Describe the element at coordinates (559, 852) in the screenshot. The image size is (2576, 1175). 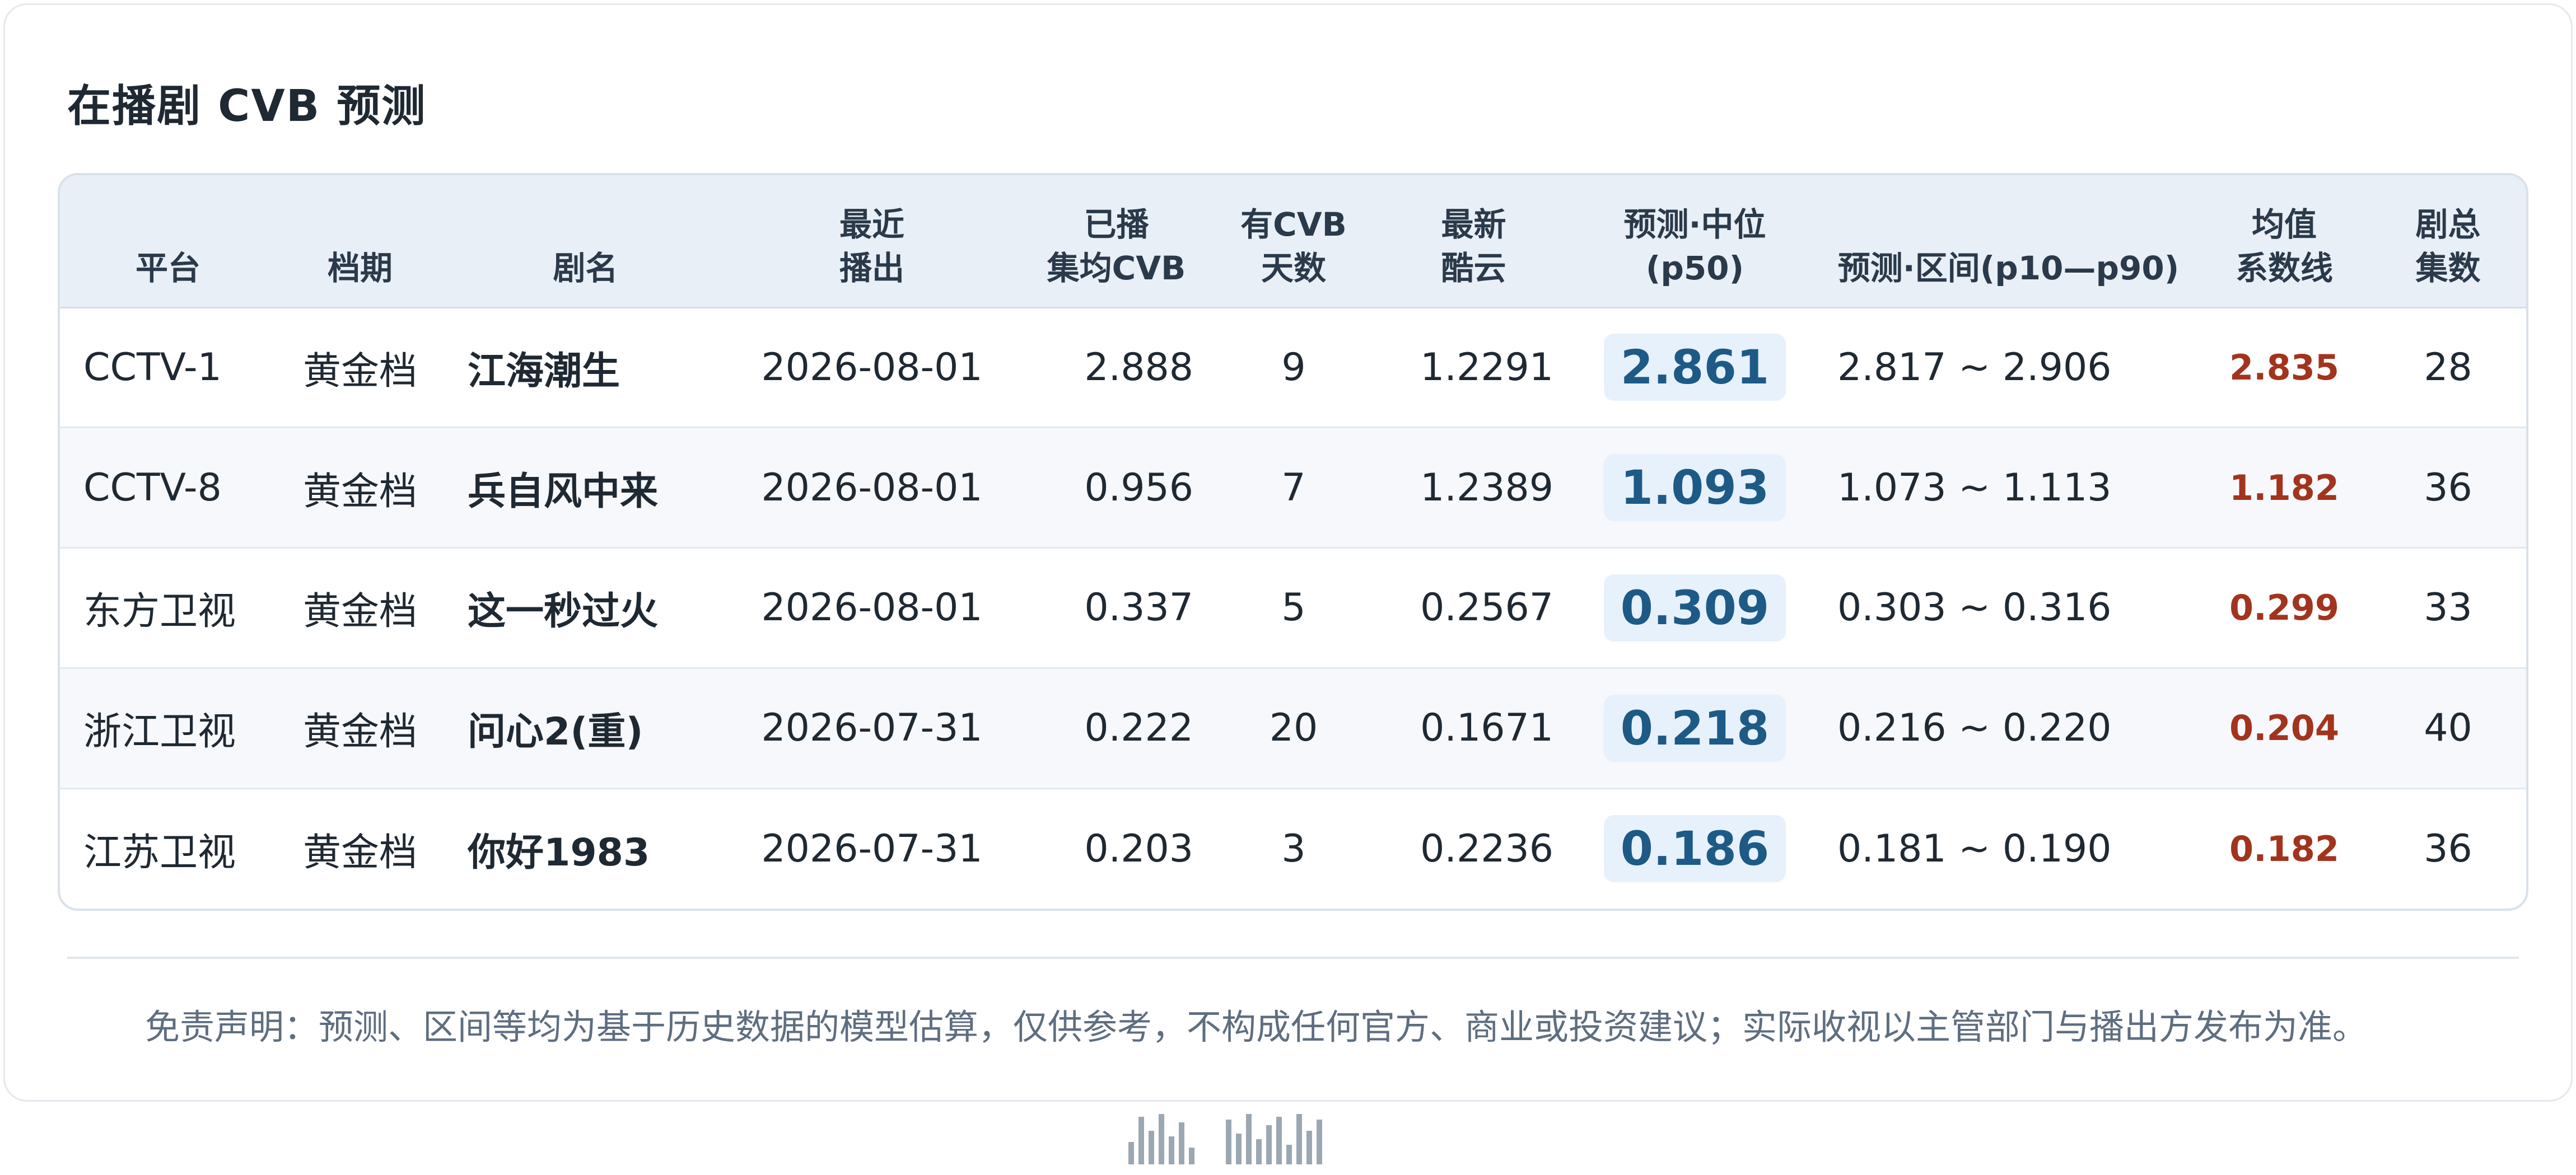
I see `cell-name: 你好1983` at that location.